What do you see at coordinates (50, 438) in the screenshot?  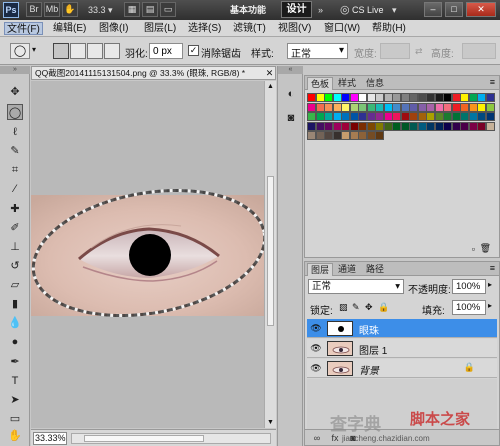 I see `zoom-level-field: 33.33%` at bounding box center [50, 438].